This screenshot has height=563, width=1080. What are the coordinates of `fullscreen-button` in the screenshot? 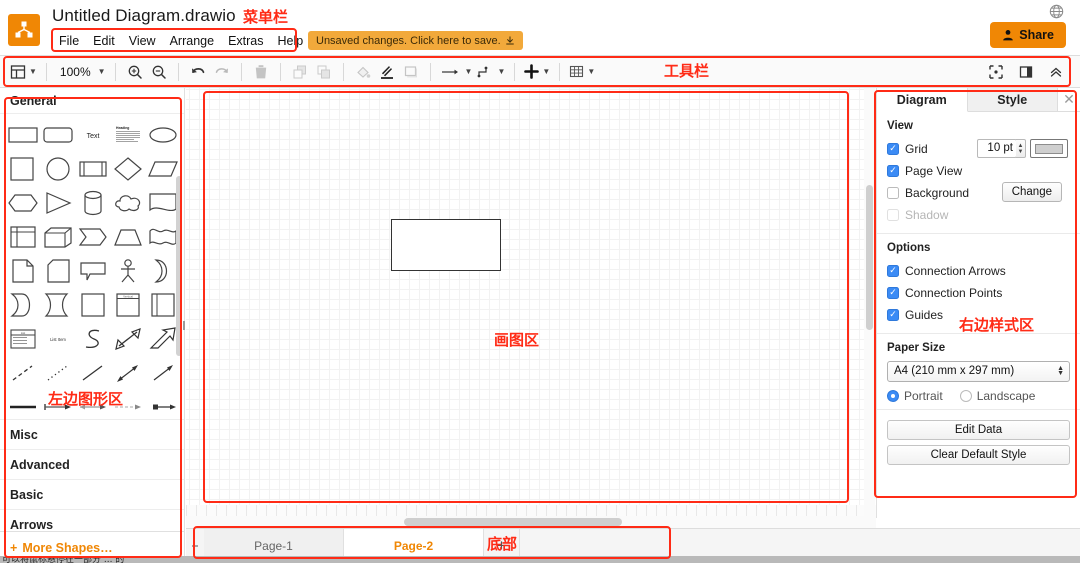 It's located at (996, 72).